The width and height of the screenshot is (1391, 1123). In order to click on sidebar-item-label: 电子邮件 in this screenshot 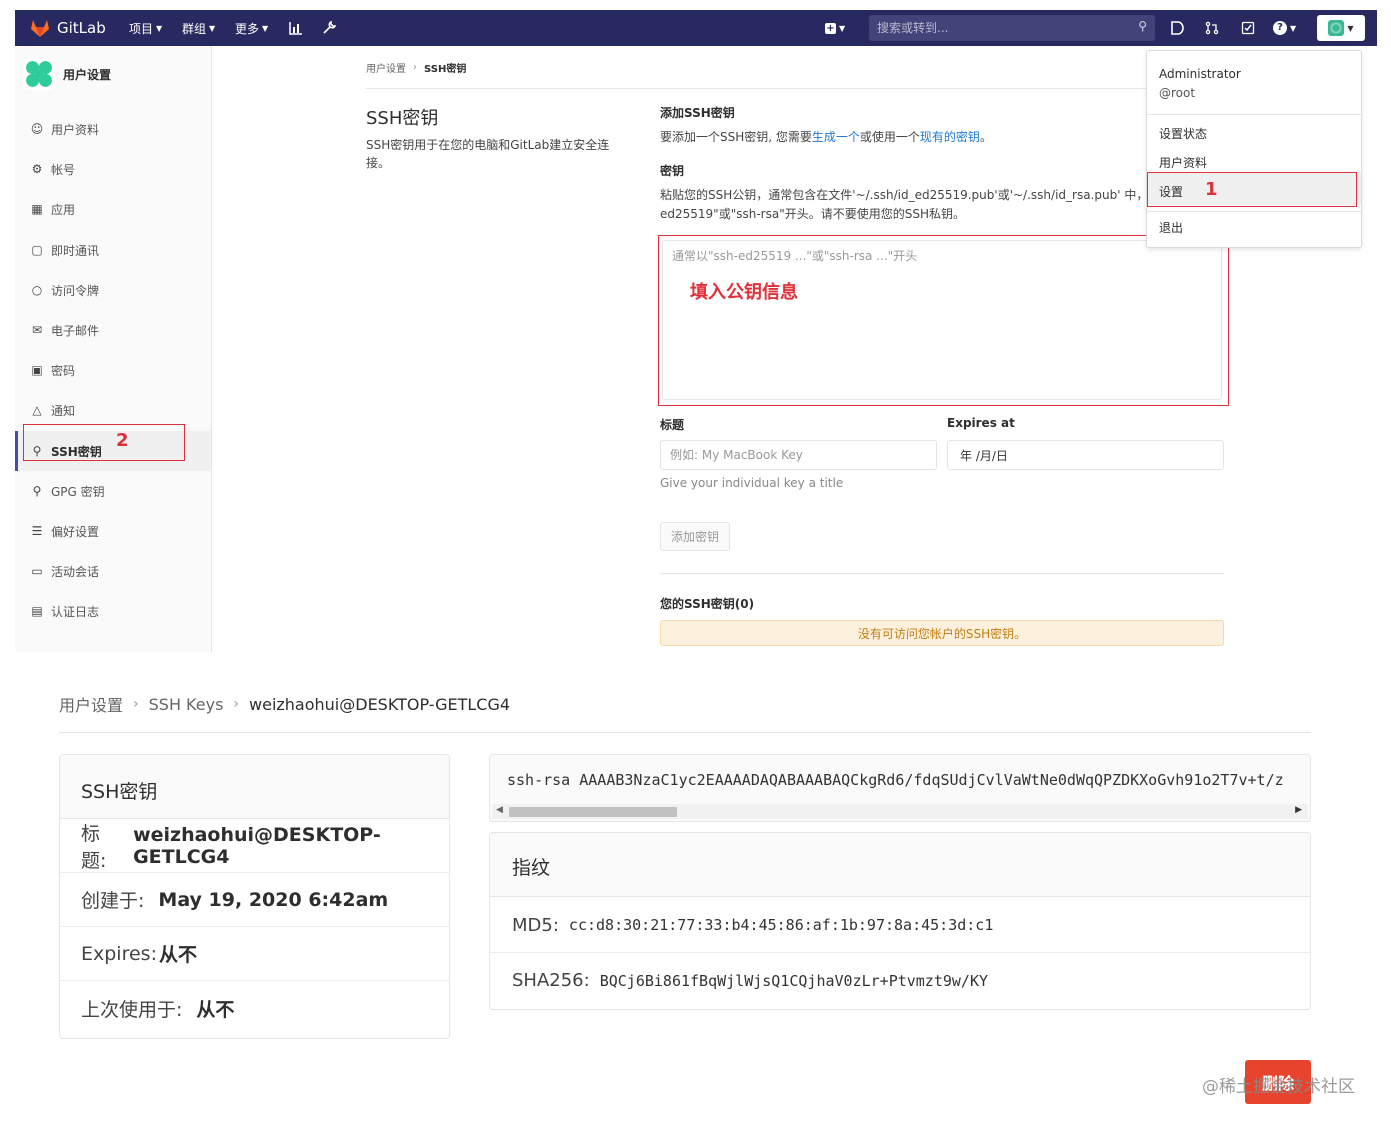, I will do `click(75, 330)`.